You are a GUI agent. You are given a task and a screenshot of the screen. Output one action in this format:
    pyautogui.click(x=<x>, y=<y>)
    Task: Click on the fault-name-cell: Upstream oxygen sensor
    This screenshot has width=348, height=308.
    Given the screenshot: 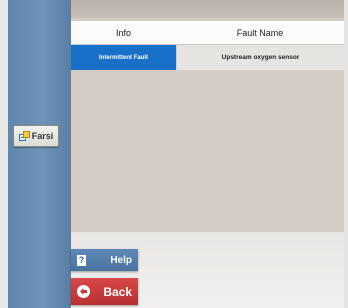 What is the action you would take?
    pyautogui.click(x=260, y=57)
    